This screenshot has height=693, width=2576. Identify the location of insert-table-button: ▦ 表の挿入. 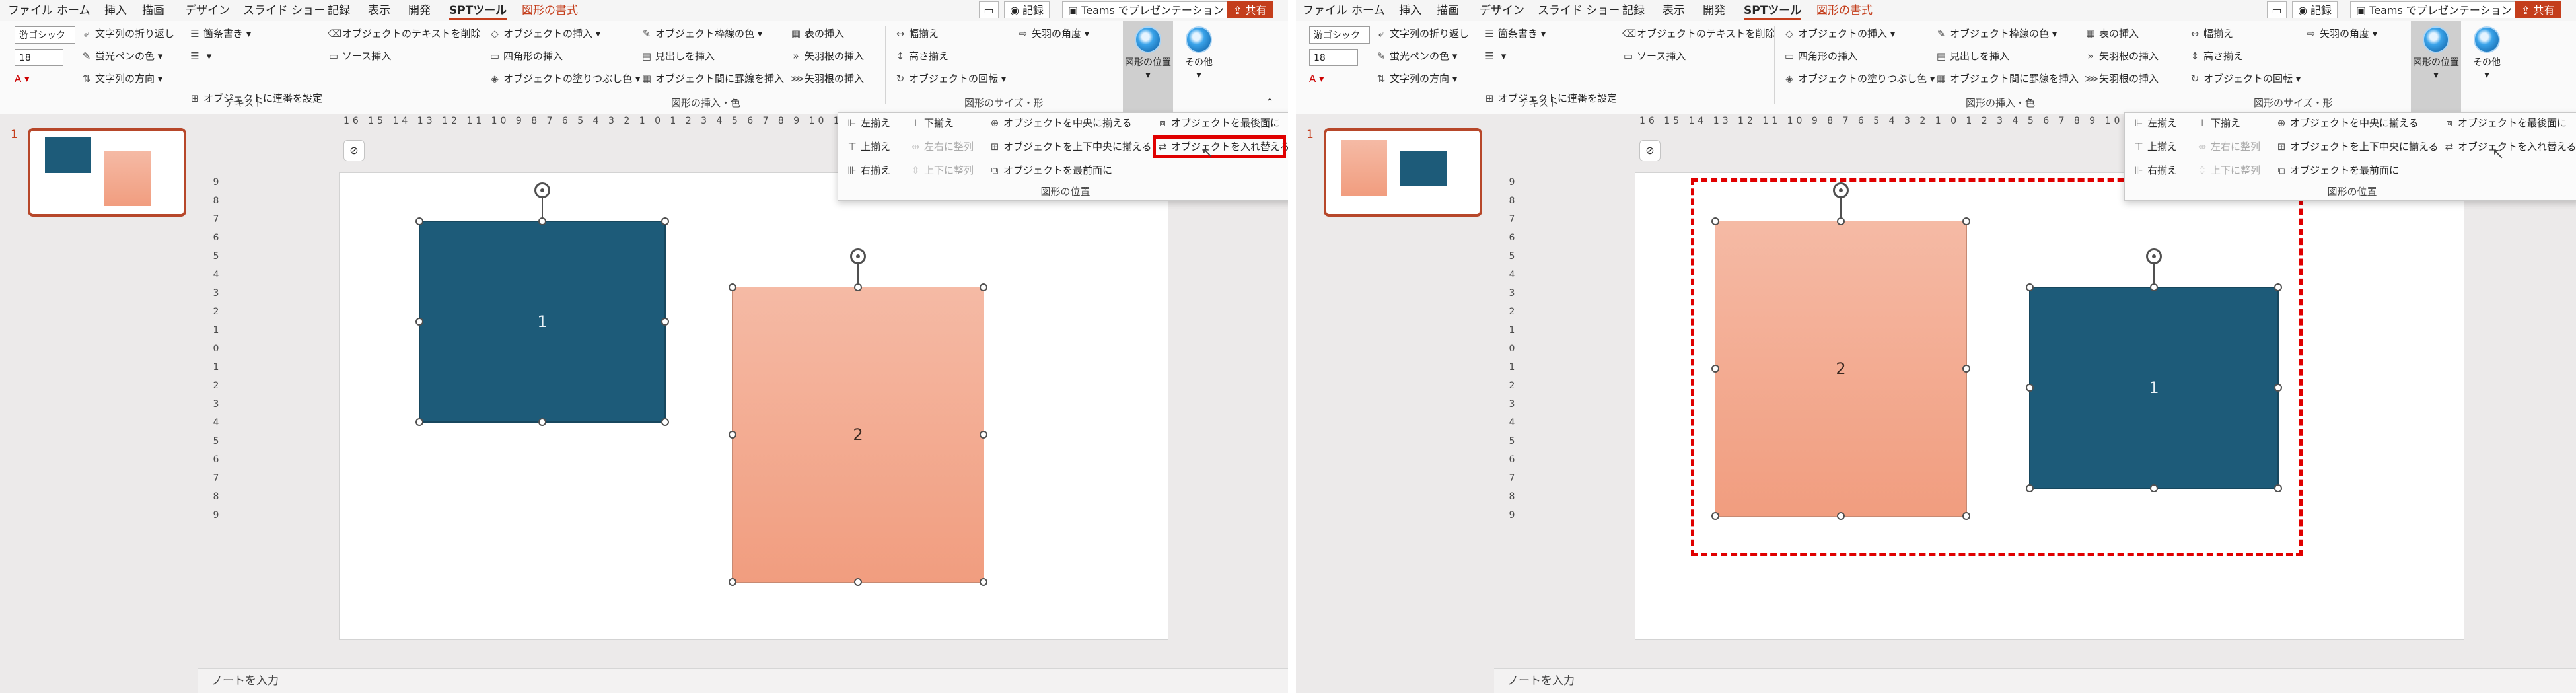
(2112, 33).